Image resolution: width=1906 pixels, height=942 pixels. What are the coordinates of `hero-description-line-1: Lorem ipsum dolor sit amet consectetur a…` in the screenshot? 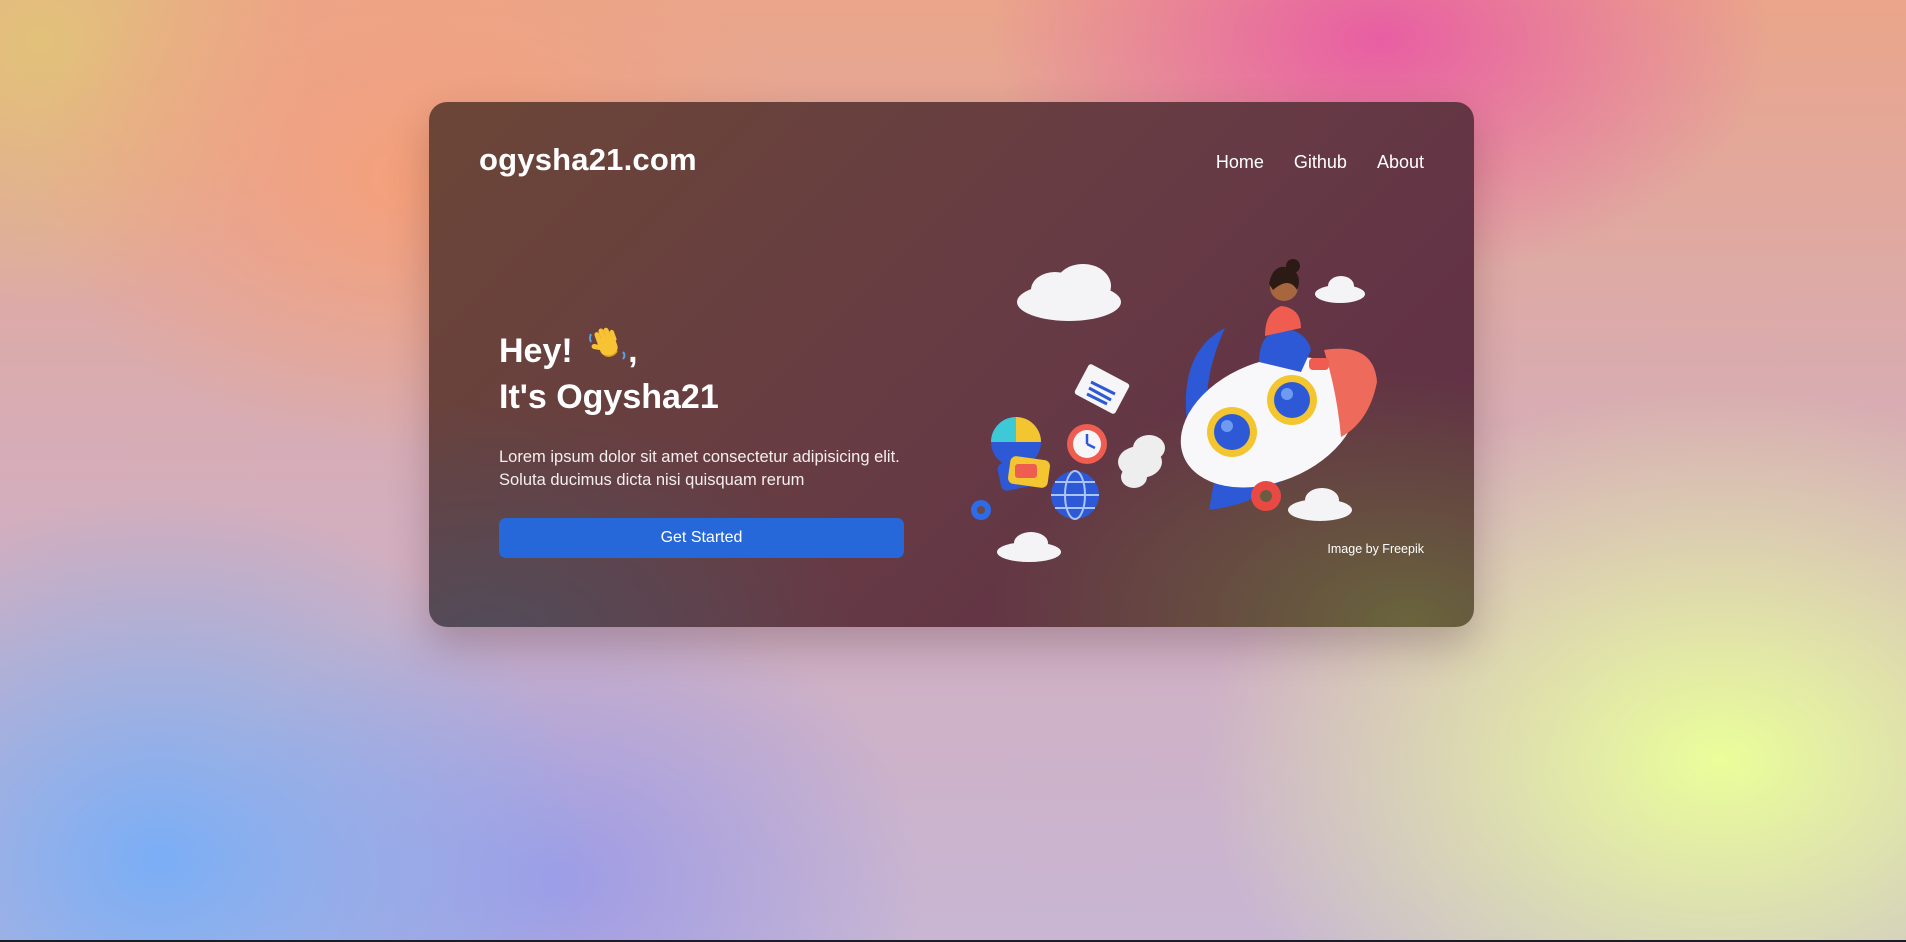 It's located at (699, 457).